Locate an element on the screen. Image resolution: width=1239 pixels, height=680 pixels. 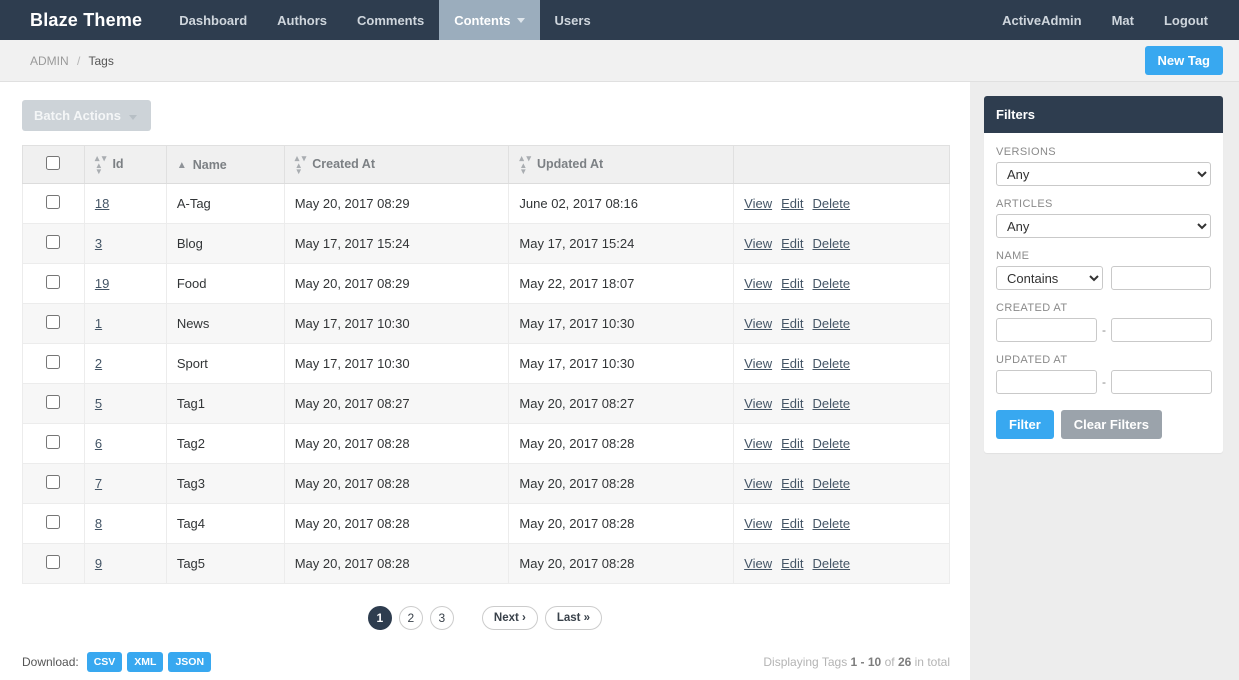
new-tag-button: New Tag is located at coordinates (1183, 60).